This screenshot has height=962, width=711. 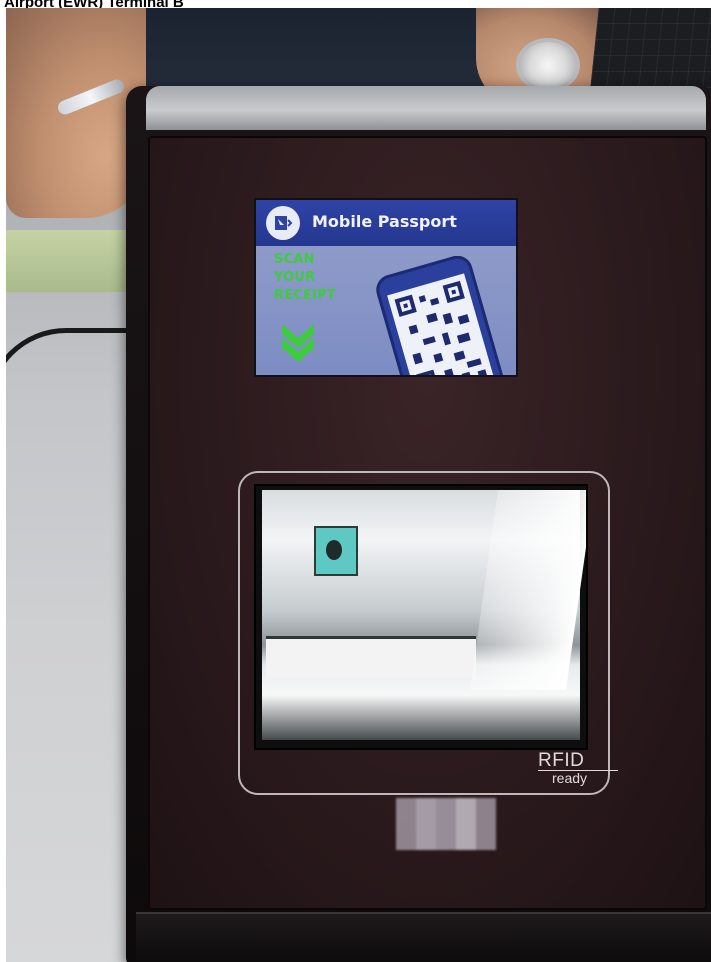 I want to click on mobile-passport-logo-icon, so click(x=283, y=223).